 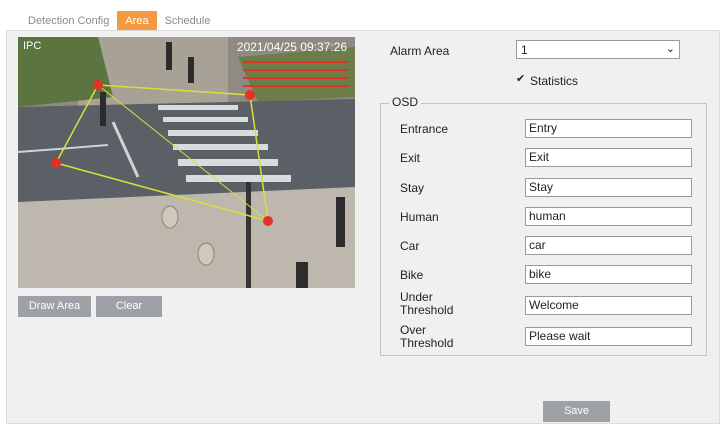 What do you see at coordinates (129, 306) in the screenshot?
I see `clear-button: Clear` at bounding box center [129, 306].